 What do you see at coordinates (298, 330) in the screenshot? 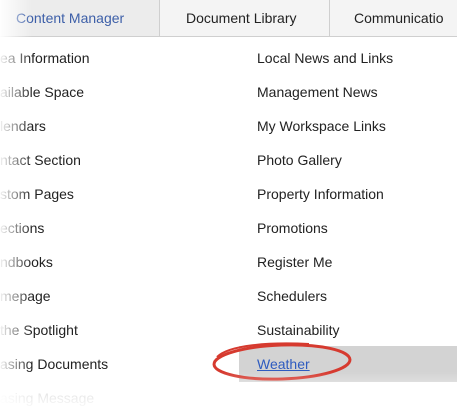
I see `menu-item-sustainability: Sustainability` at bounding box center [298, 330].